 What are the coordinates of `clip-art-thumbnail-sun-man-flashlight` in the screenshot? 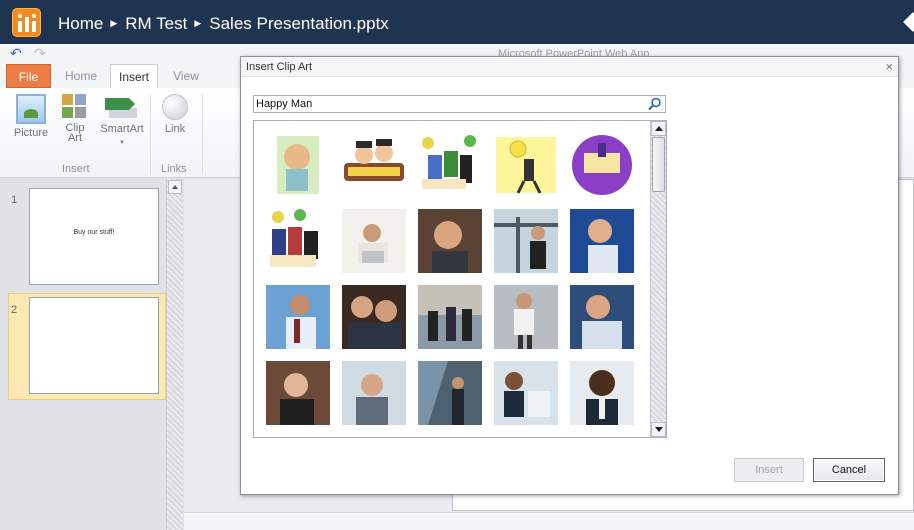 It's located at (526, 165).